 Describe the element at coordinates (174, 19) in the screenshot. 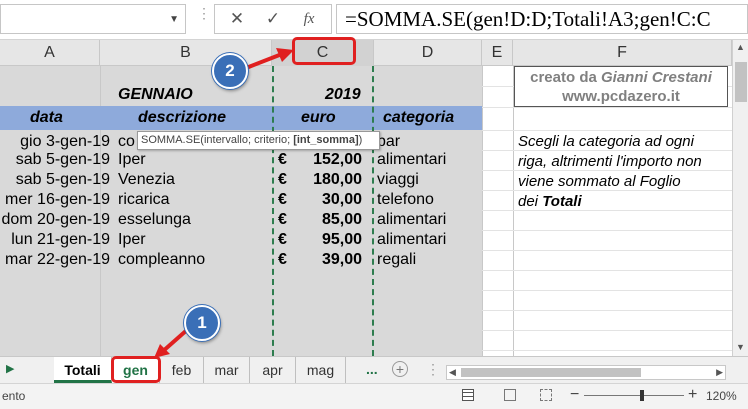

I see `chevron-down-icon: ▼` at that location.